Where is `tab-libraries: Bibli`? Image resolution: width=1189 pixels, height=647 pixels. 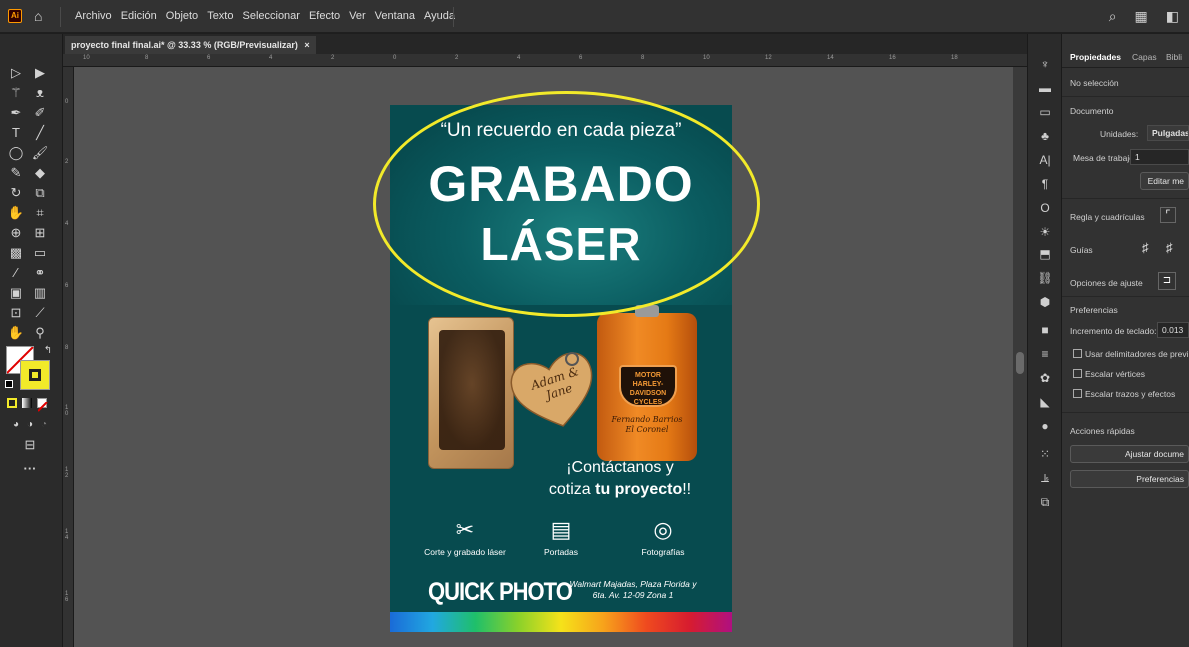 tab-libraries: Bibli is located at coordinates (1174, 57).